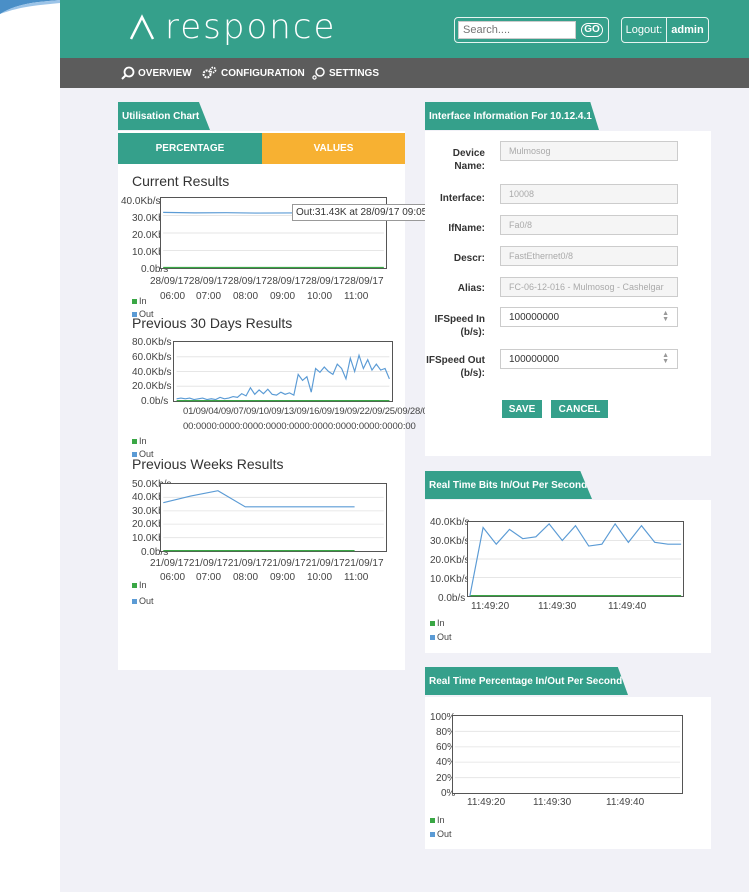 This screenshot has width=749, height=892. I want to click on current-y-tick: 40.0Kb/s, so click(141, 201).